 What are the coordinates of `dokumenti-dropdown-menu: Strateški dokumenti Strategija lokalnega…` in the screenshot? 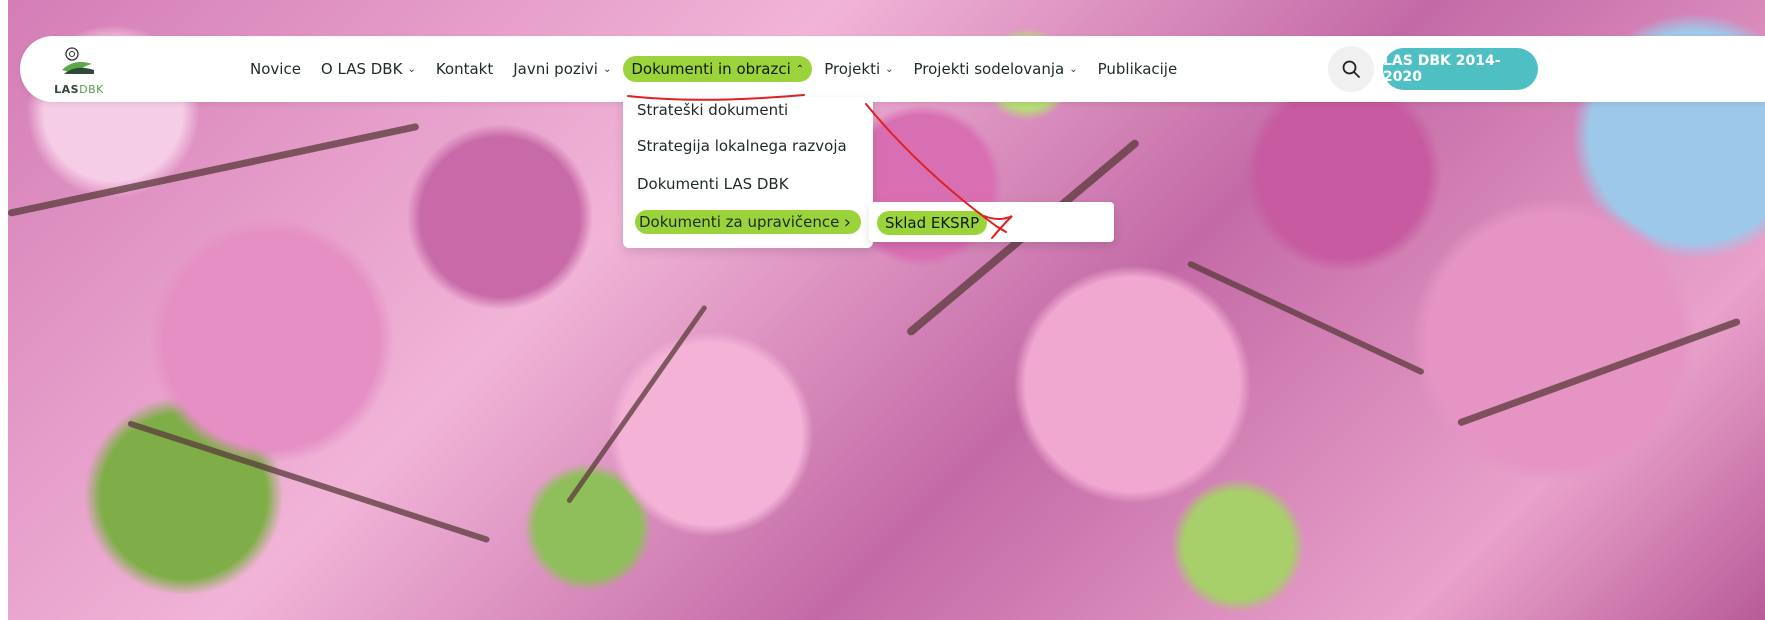 It's located at (748, 172).